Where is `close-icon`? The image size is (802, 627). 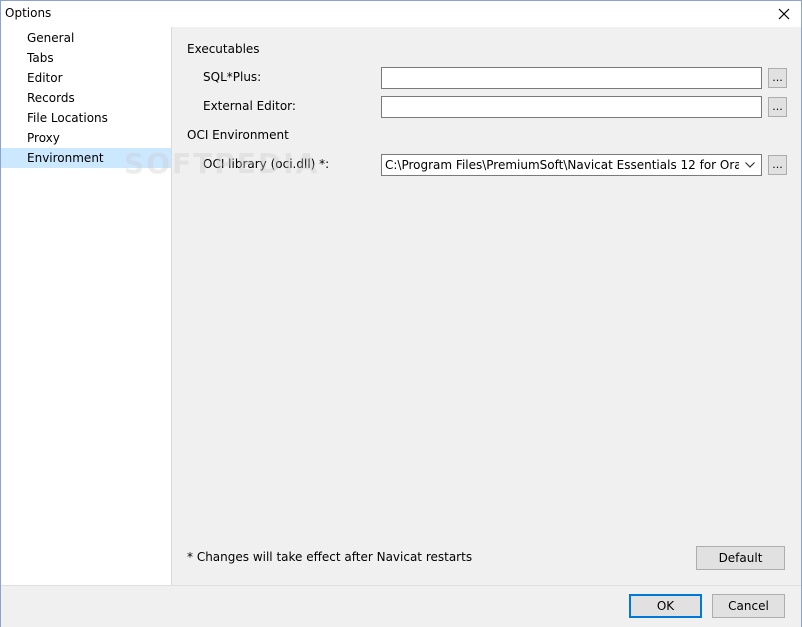
close-icon is located at coordinates (784, 14).